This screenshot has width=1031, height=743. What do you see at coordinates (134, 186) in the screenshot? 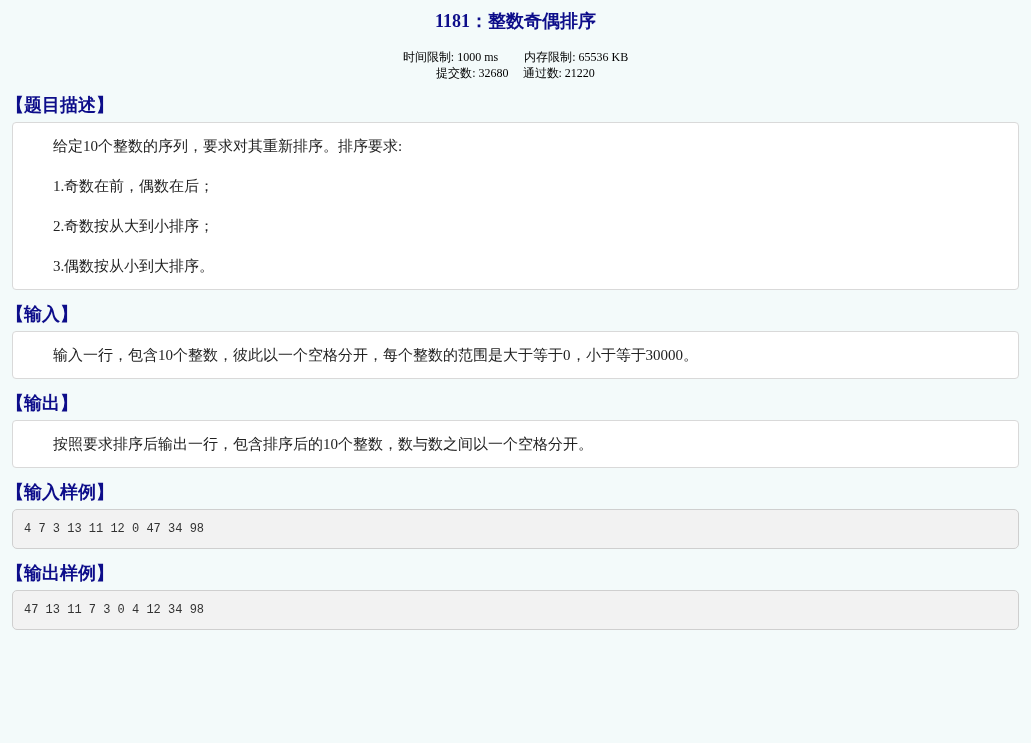
I see `paragraph-text: 1.奇数在前，偶数在后；` at bounding box center [134, 186].